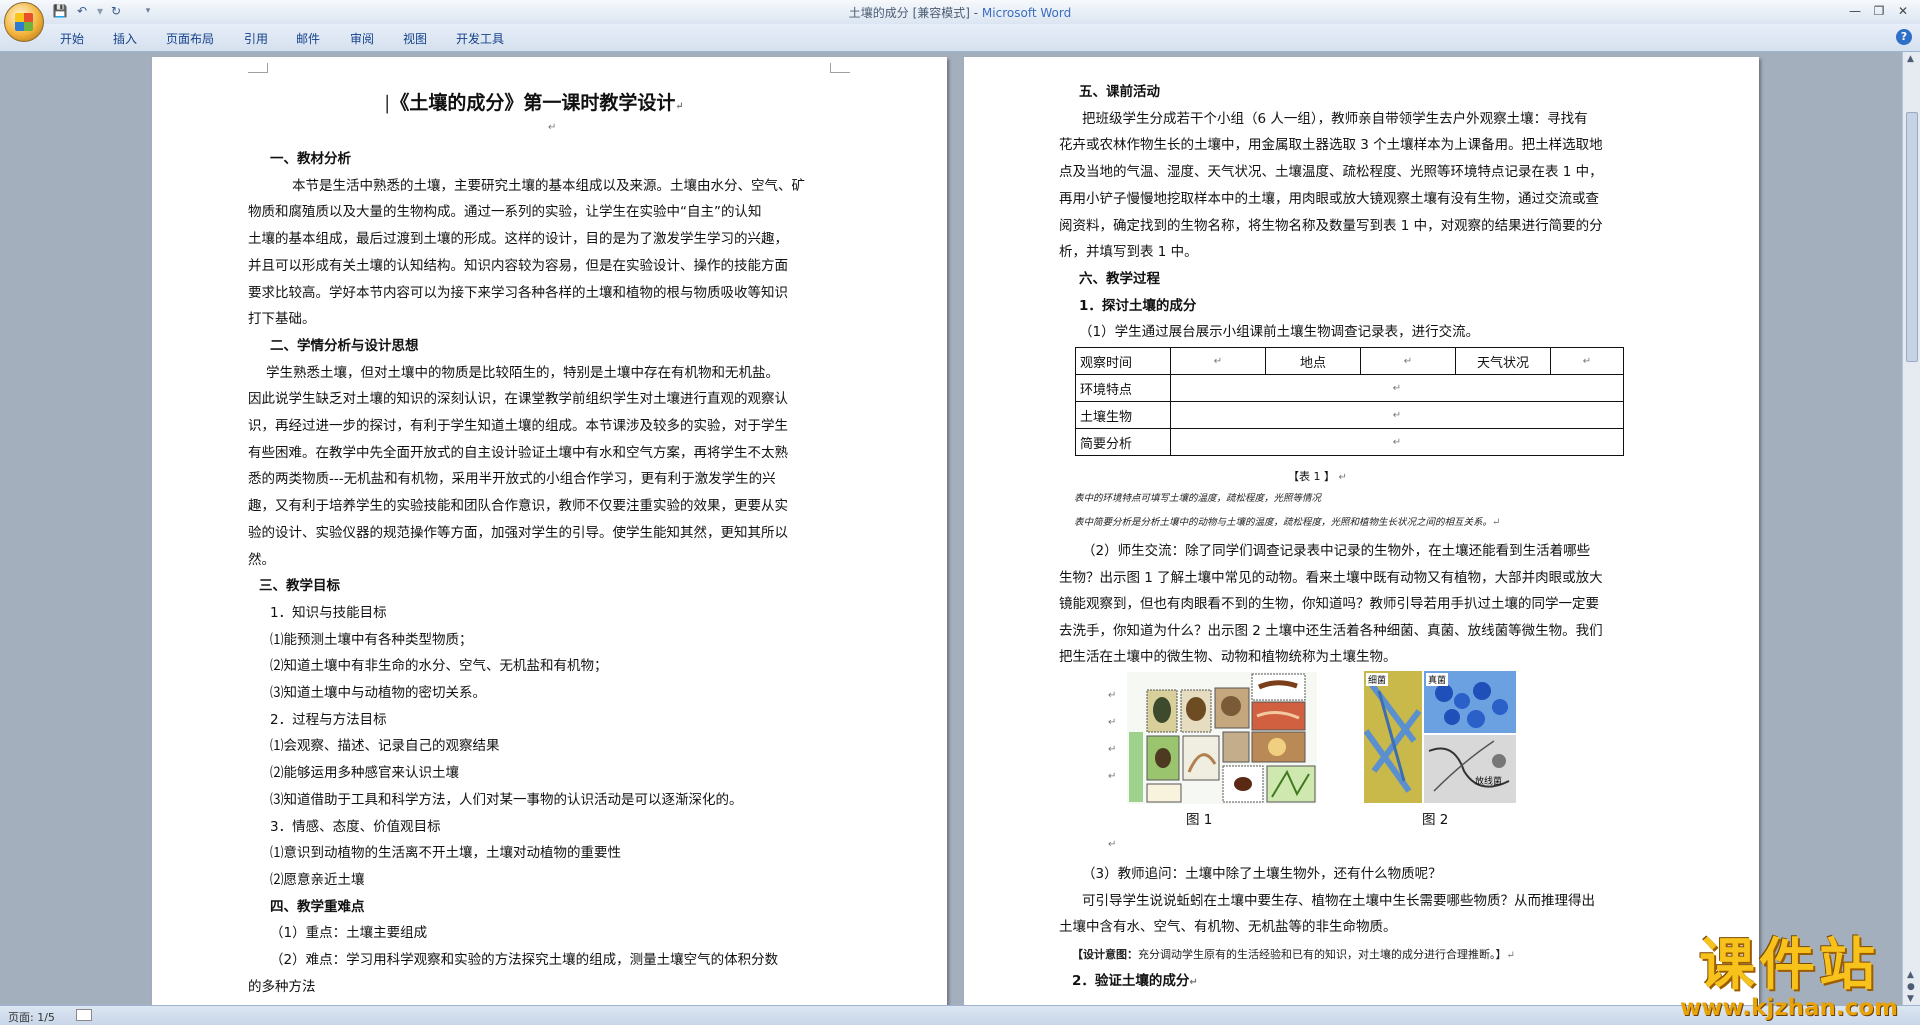  Describe the element at coordinates (1336, 551) in the screenshot. I see `paragraph-line: （2）师生交流：除了同学们调查记录表中记录的生物外，在土壤还能看到生活着哪些` at that location.